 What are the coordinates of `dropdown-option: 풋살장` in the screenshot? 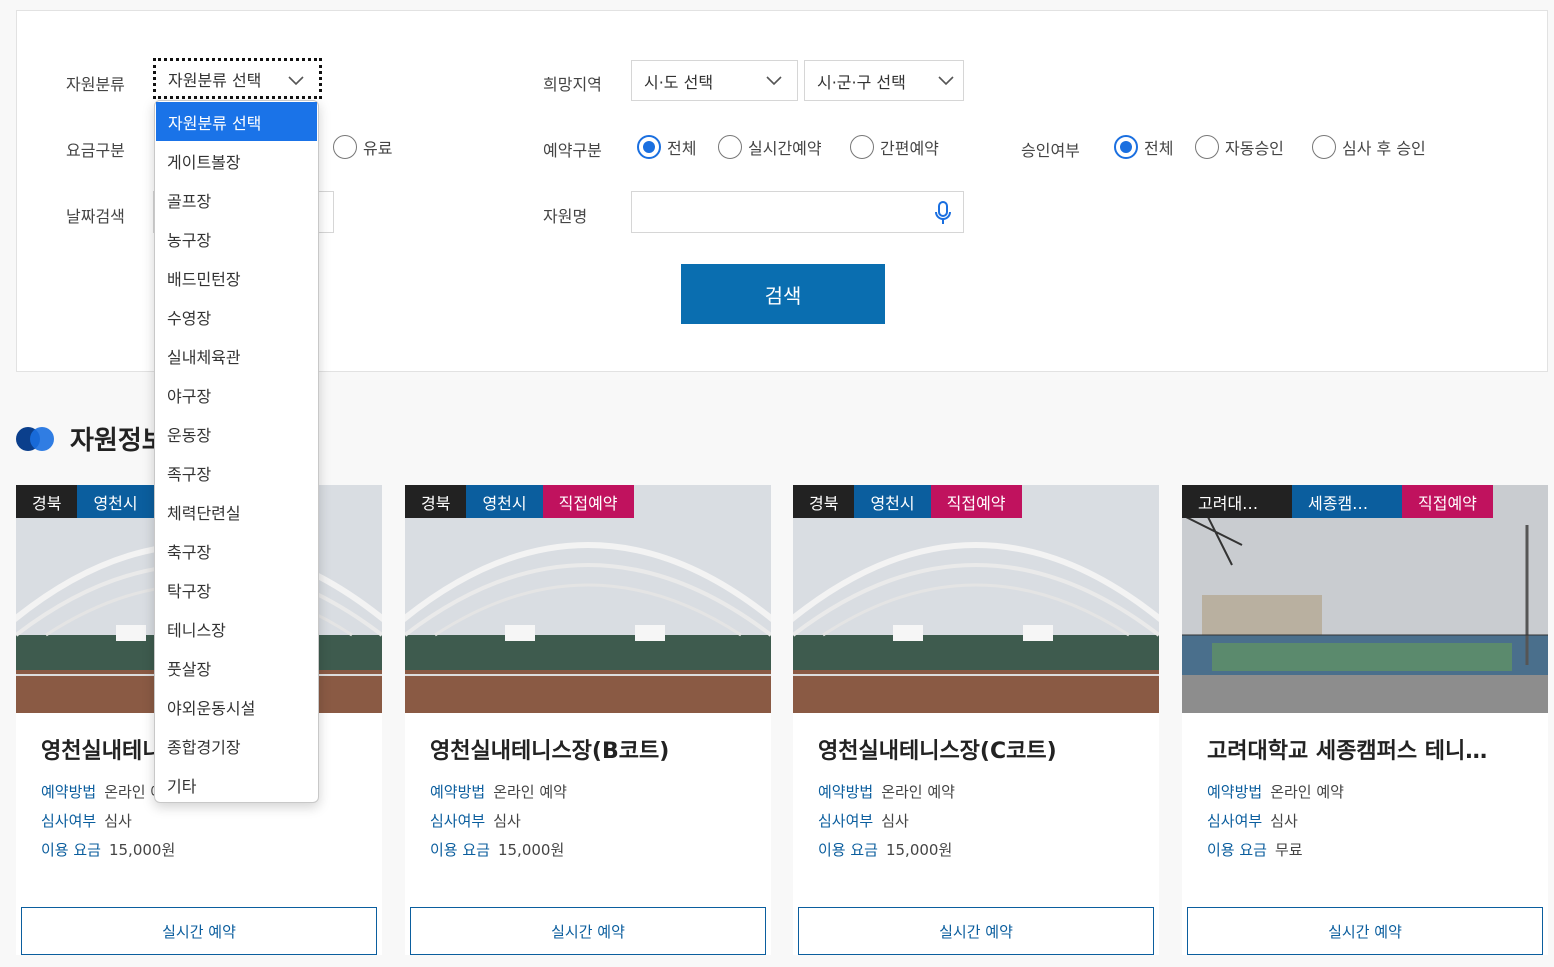 It's located at (236, 667).